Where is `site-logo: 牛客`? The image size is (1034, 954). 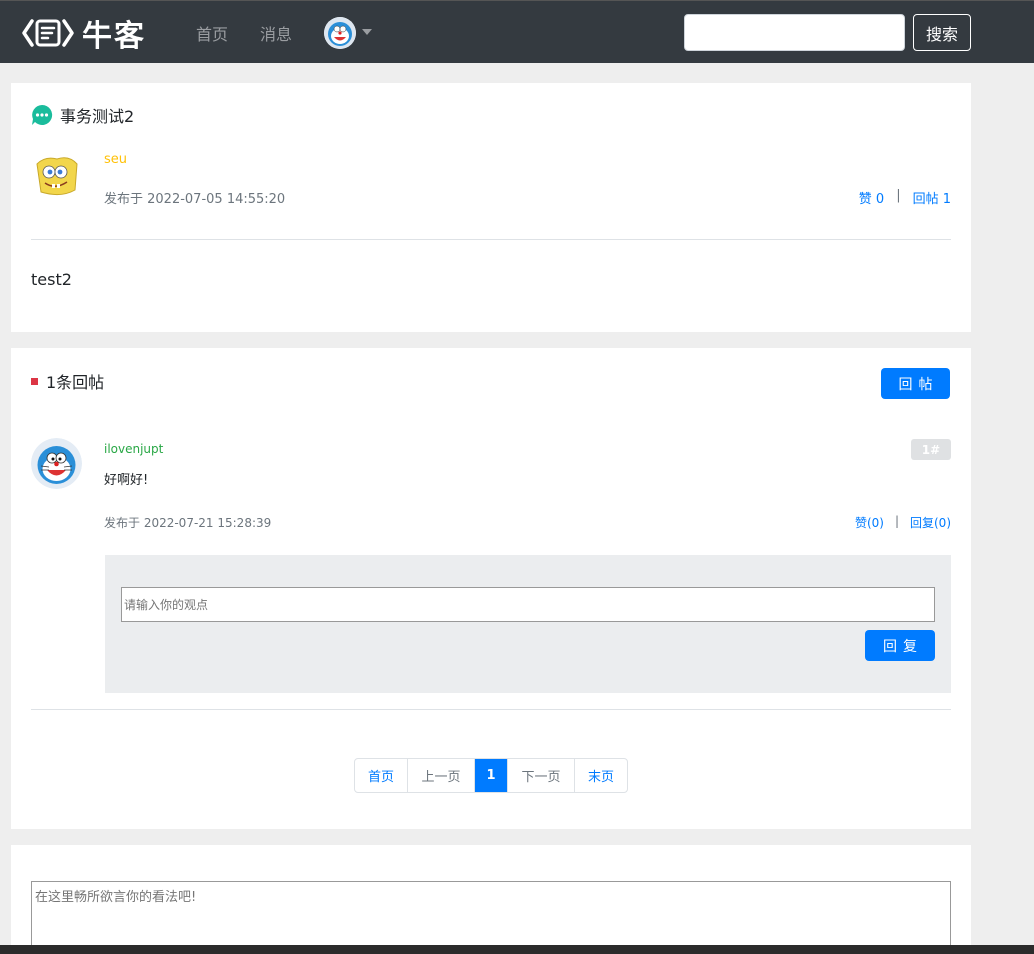
site-logo: 牛客 is located at coordinates (84, 33).